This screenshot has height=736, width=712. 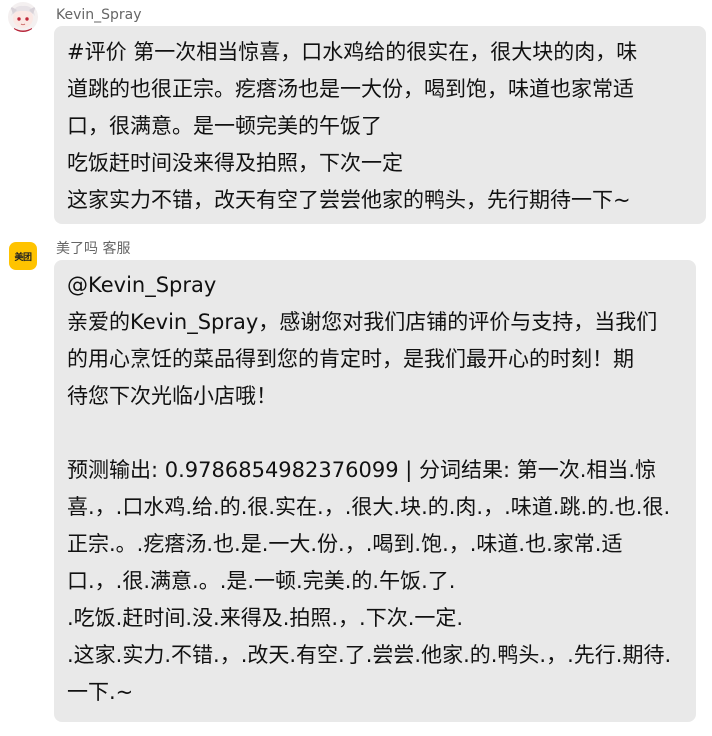 What do you see at coordinates (235, 163) in the screenshot?
I see `message-line: 吃饭赶时间没来得及拍照，下次一定` at bounding box center [235, 163].